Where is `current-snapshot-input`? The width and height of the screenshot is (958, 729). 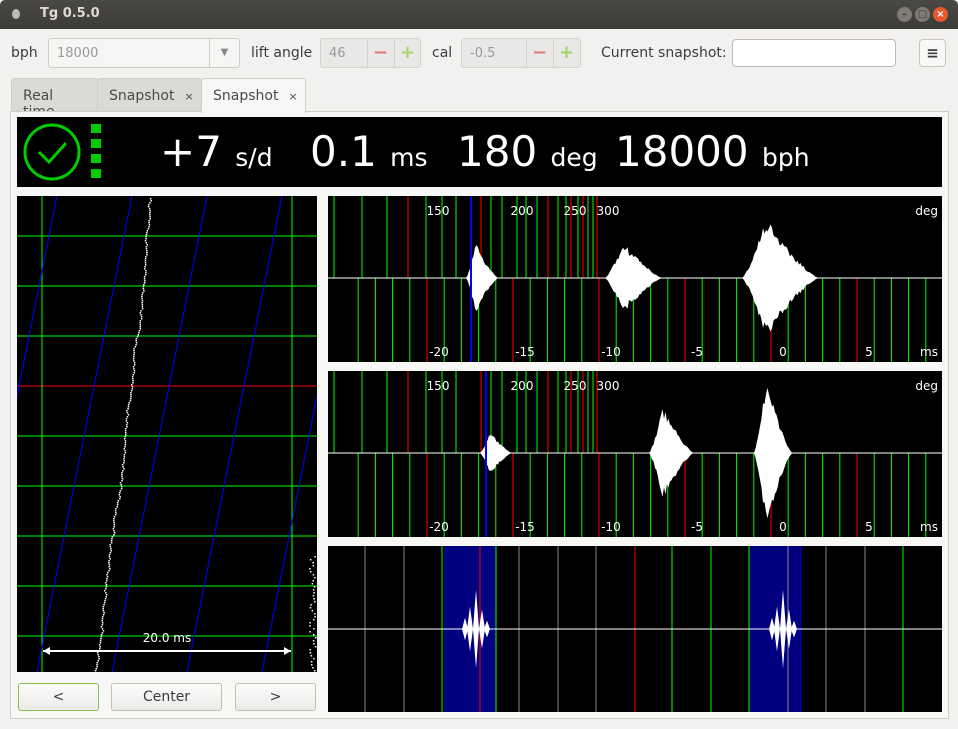
current-snapshot-input is located at coordinates (814, 53).